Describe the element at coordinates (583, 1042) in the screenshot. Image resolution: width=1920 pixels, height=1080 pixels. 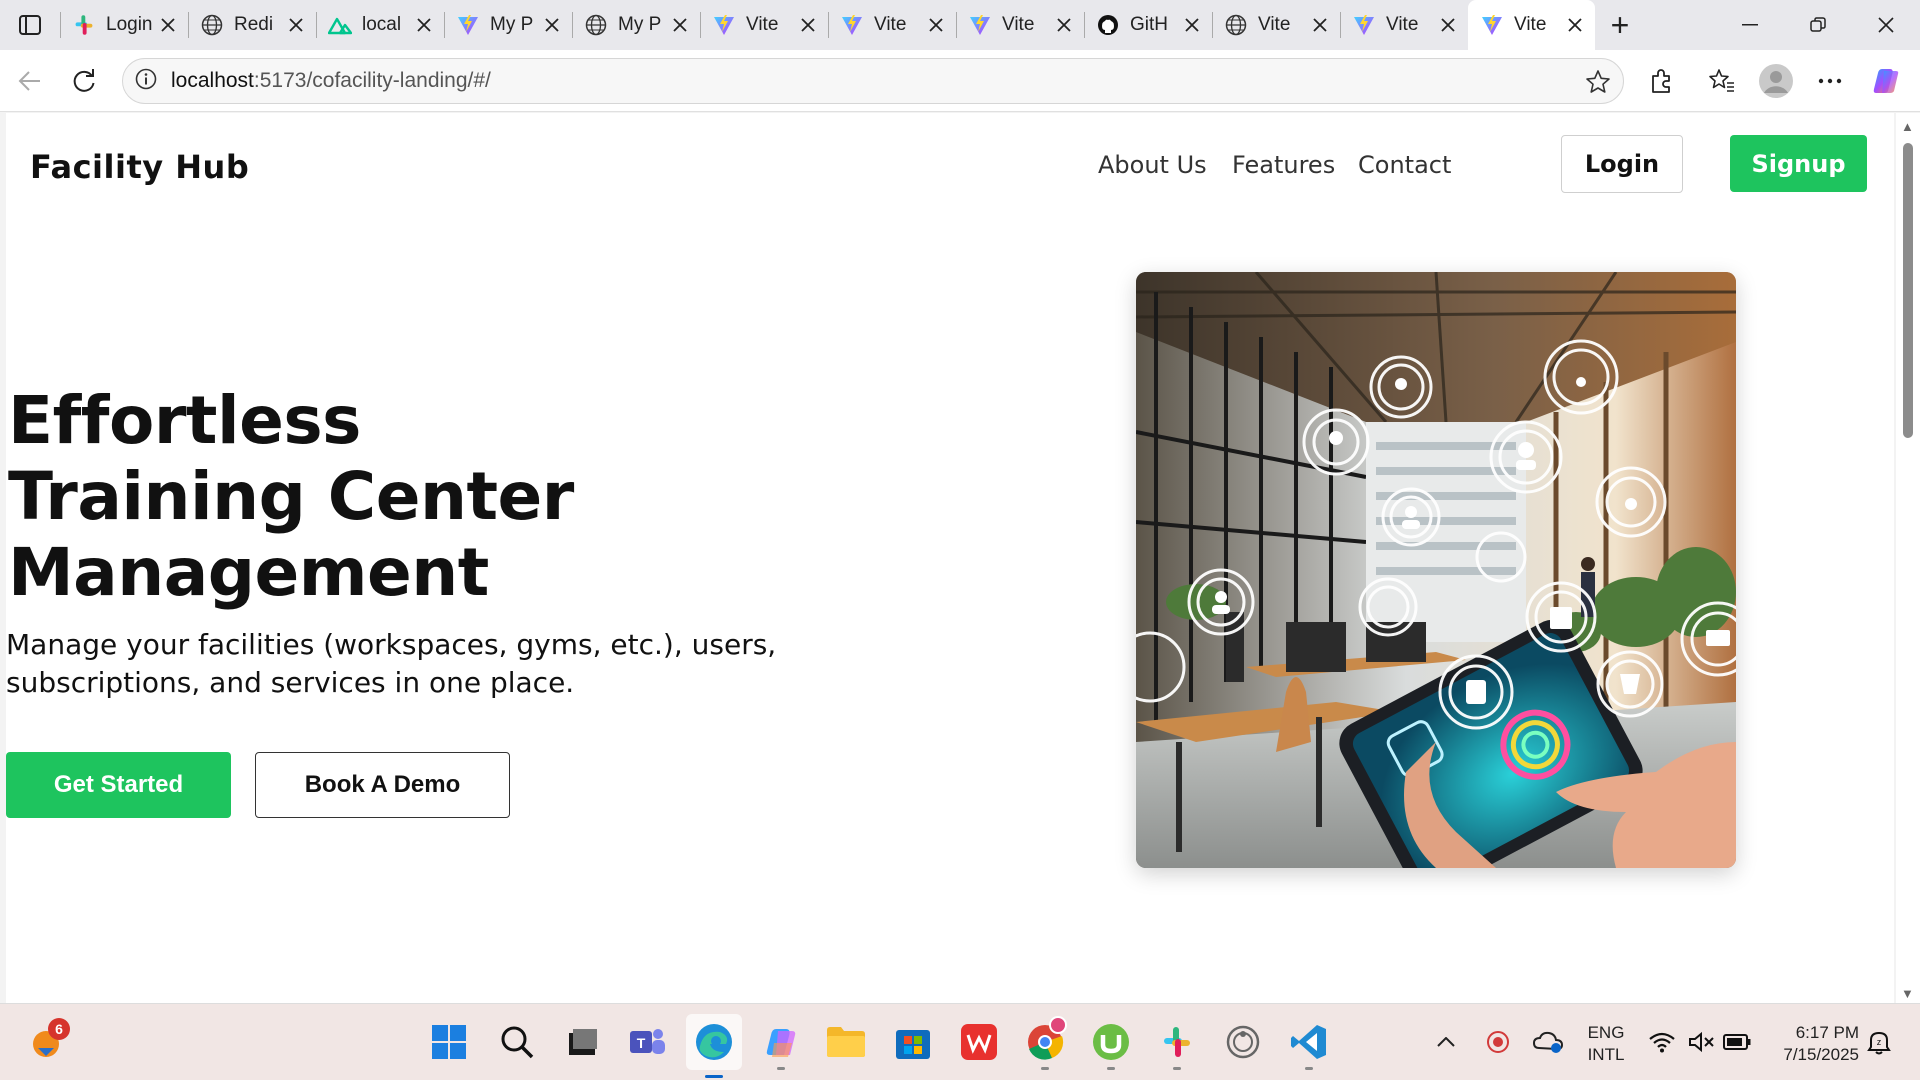
I see `task-view-icon` at that location.